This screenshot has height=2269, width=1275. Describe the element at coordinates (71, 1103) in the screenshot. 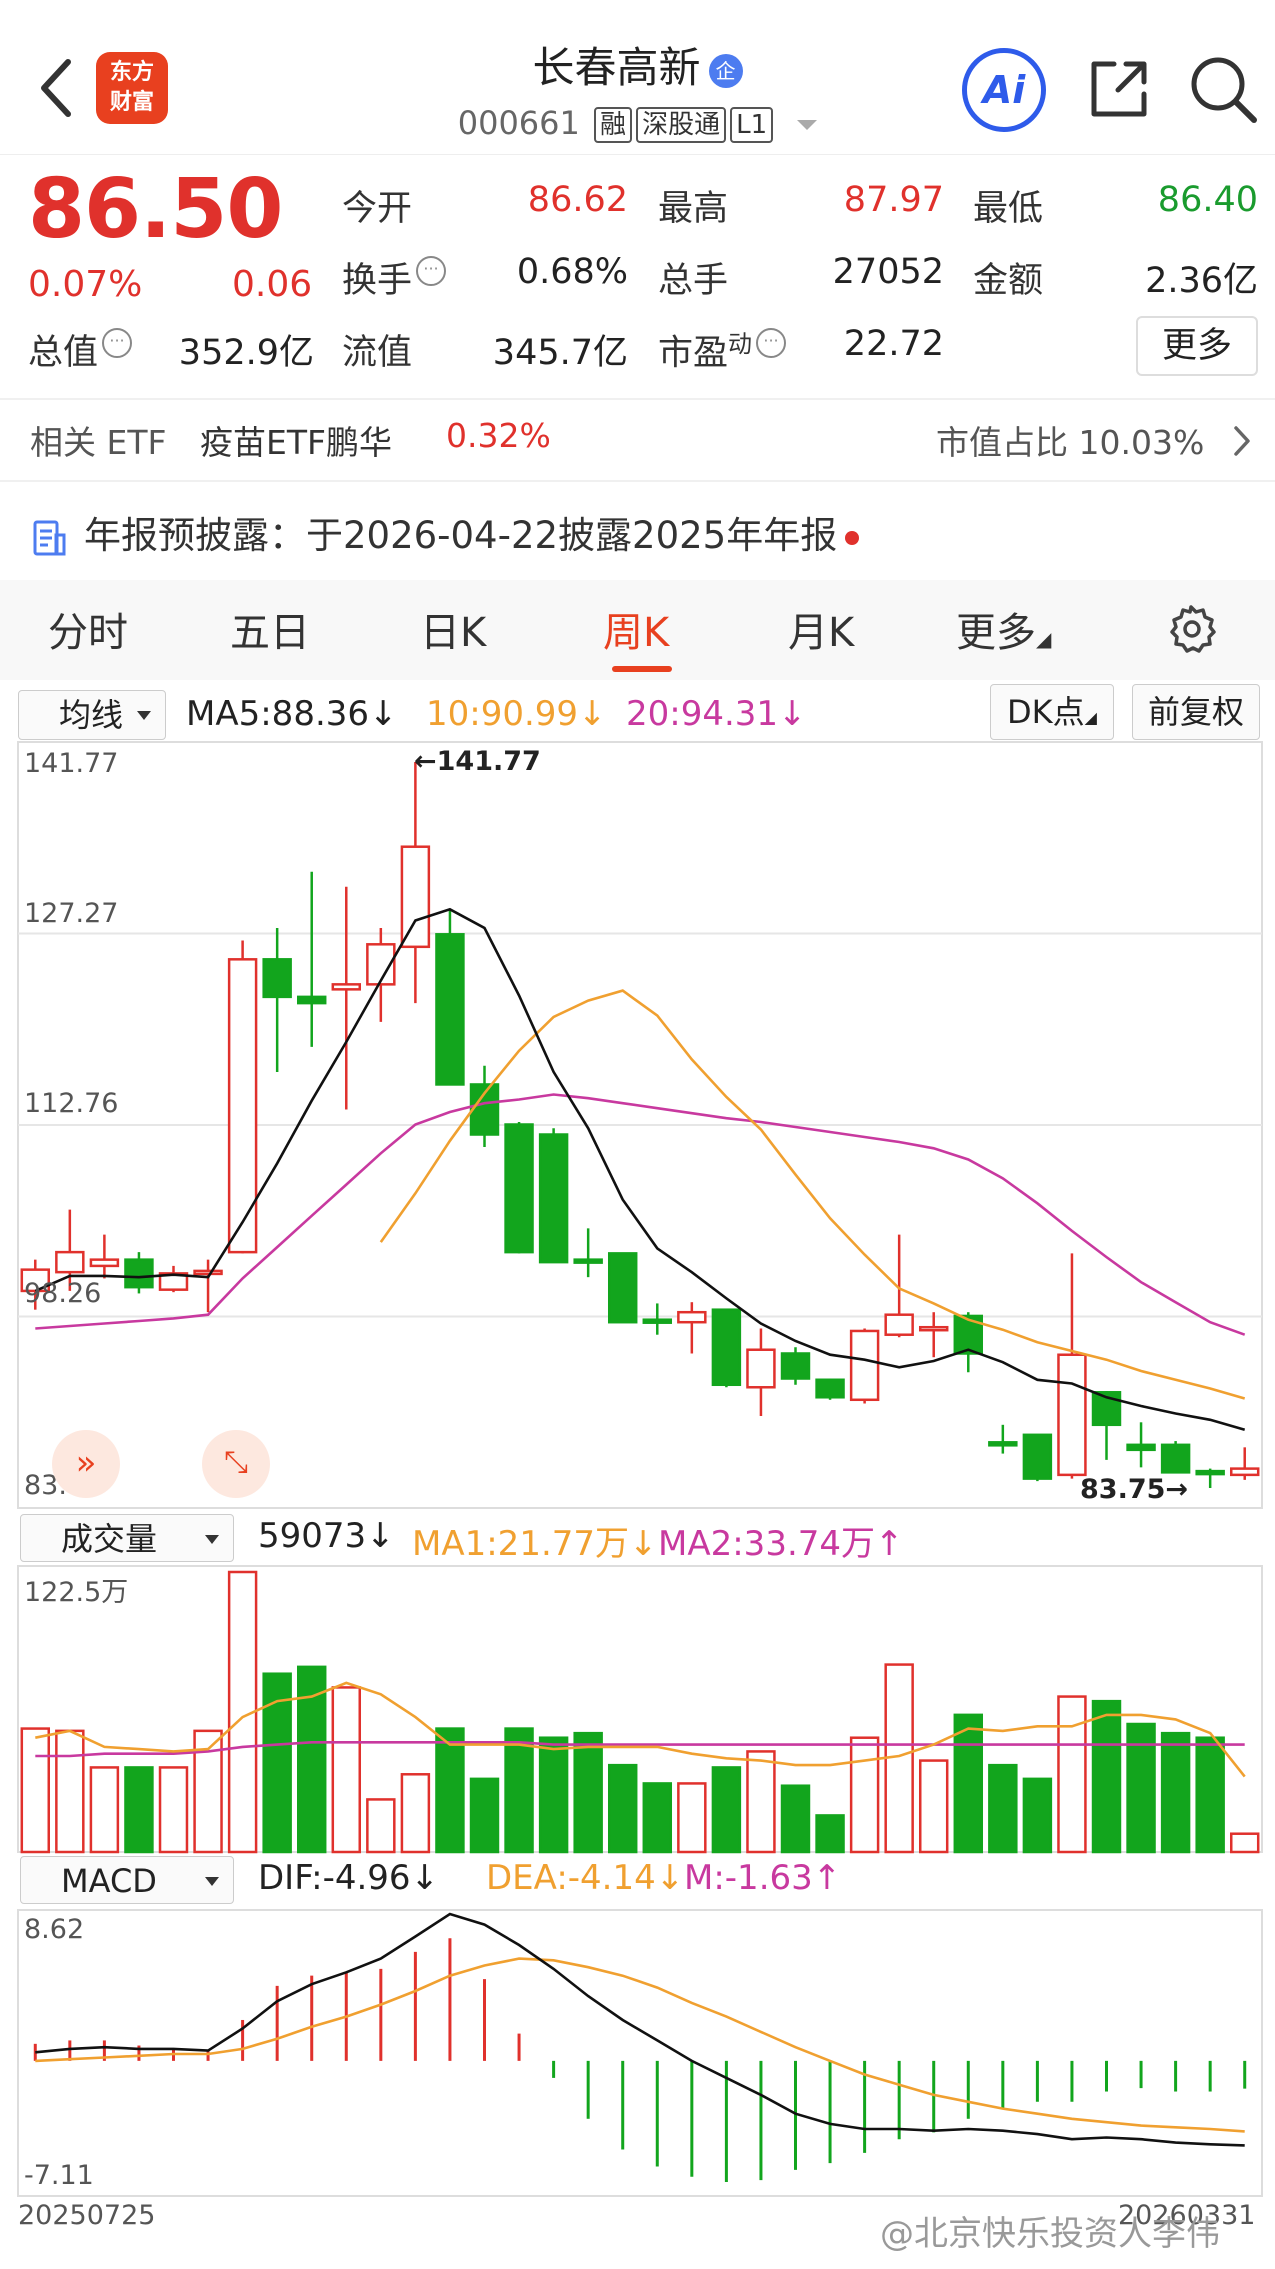

I see `price-tick-3: 112.76` at that location.